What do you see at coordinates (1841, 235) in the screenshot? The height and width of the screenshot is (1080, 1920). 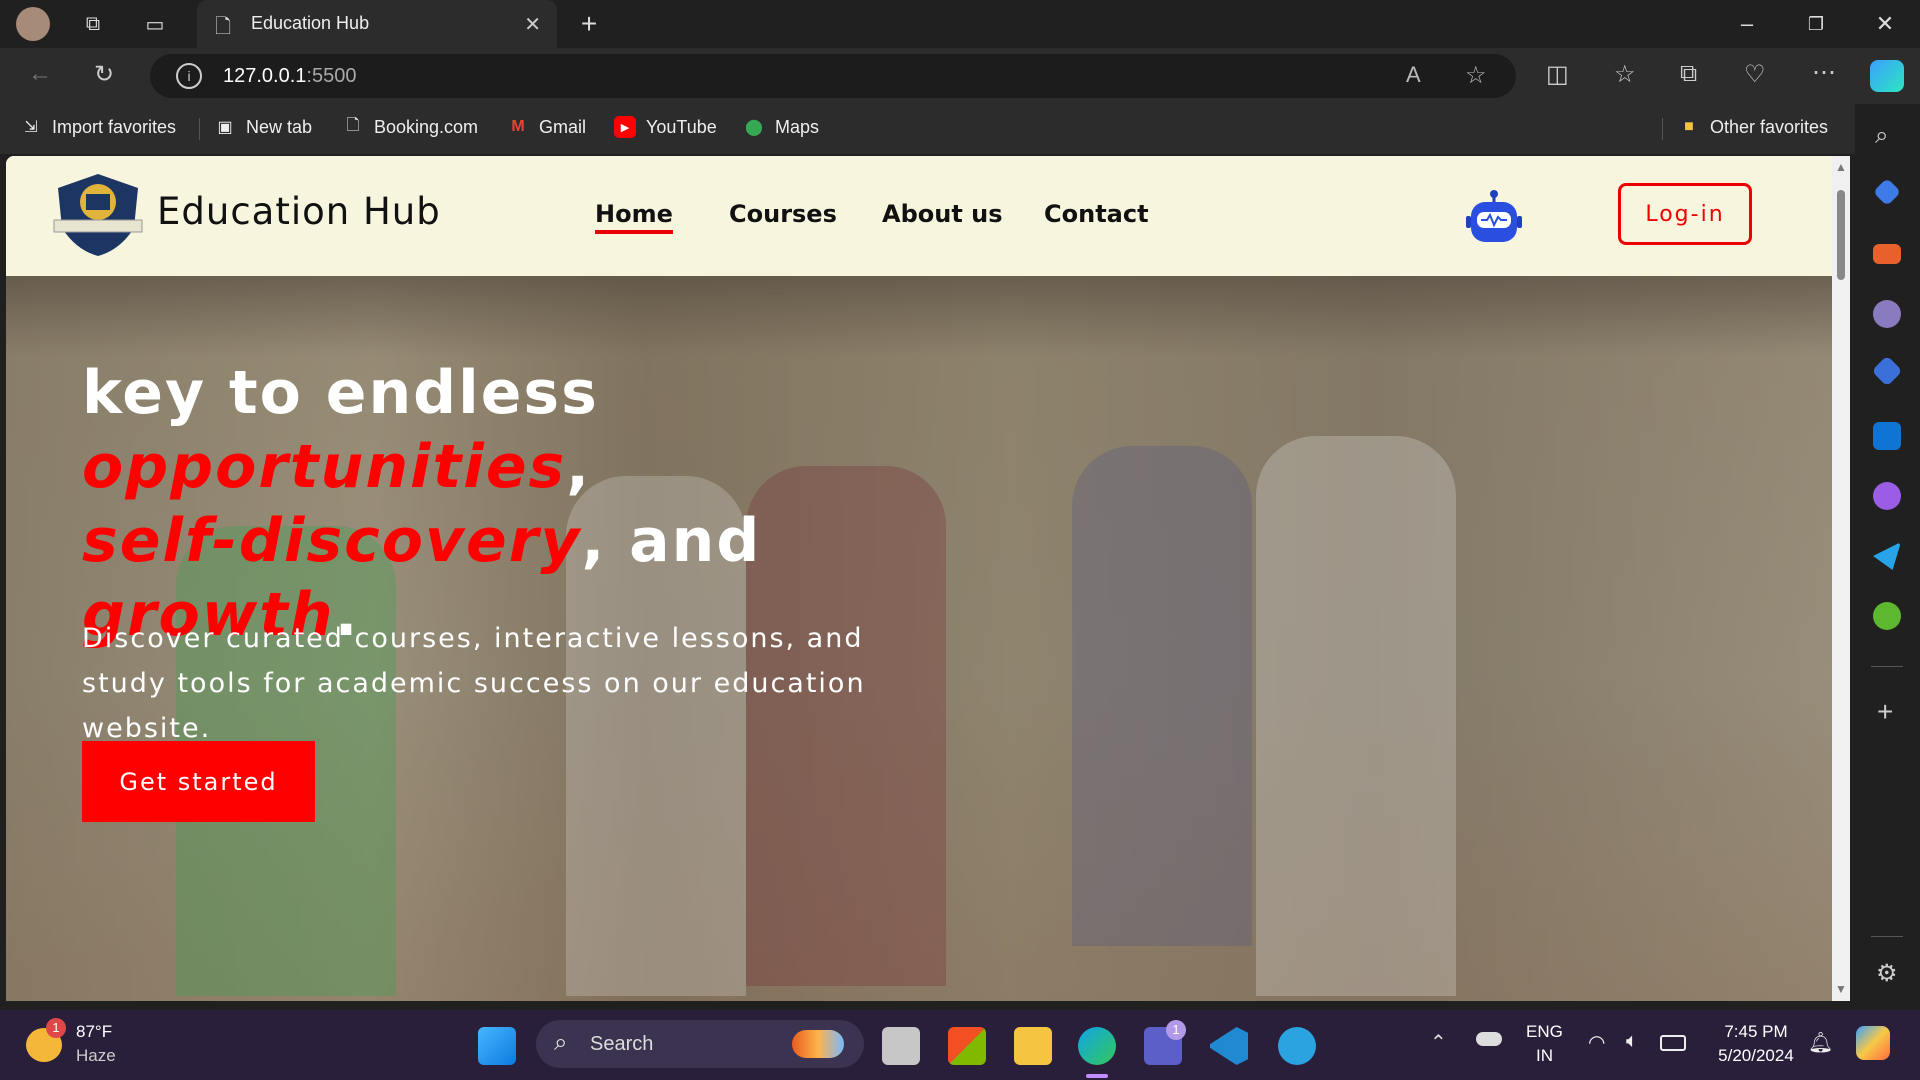 I see `scrollbar-thumb` at bounding box center [1841, 235].